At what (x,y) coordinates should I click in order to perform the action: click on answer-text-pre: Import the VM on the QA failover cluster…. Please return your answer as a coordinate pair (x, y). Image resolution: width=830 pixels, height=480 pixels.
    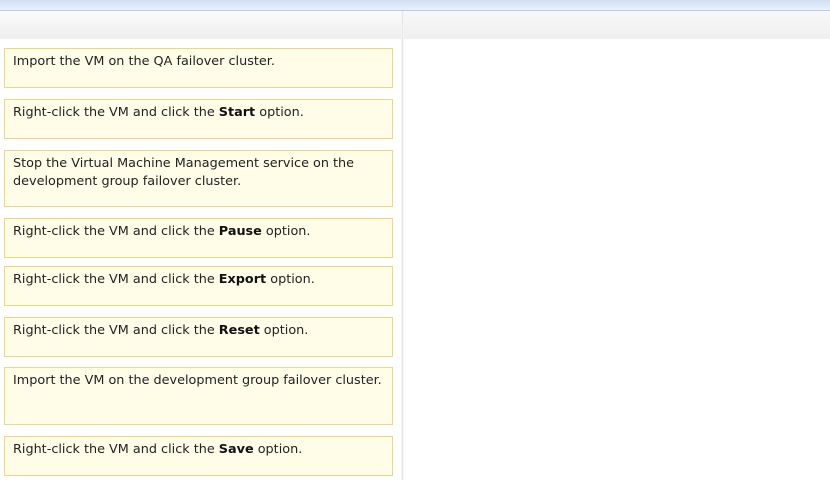
    Looking at the image, I should click on (144, 61).